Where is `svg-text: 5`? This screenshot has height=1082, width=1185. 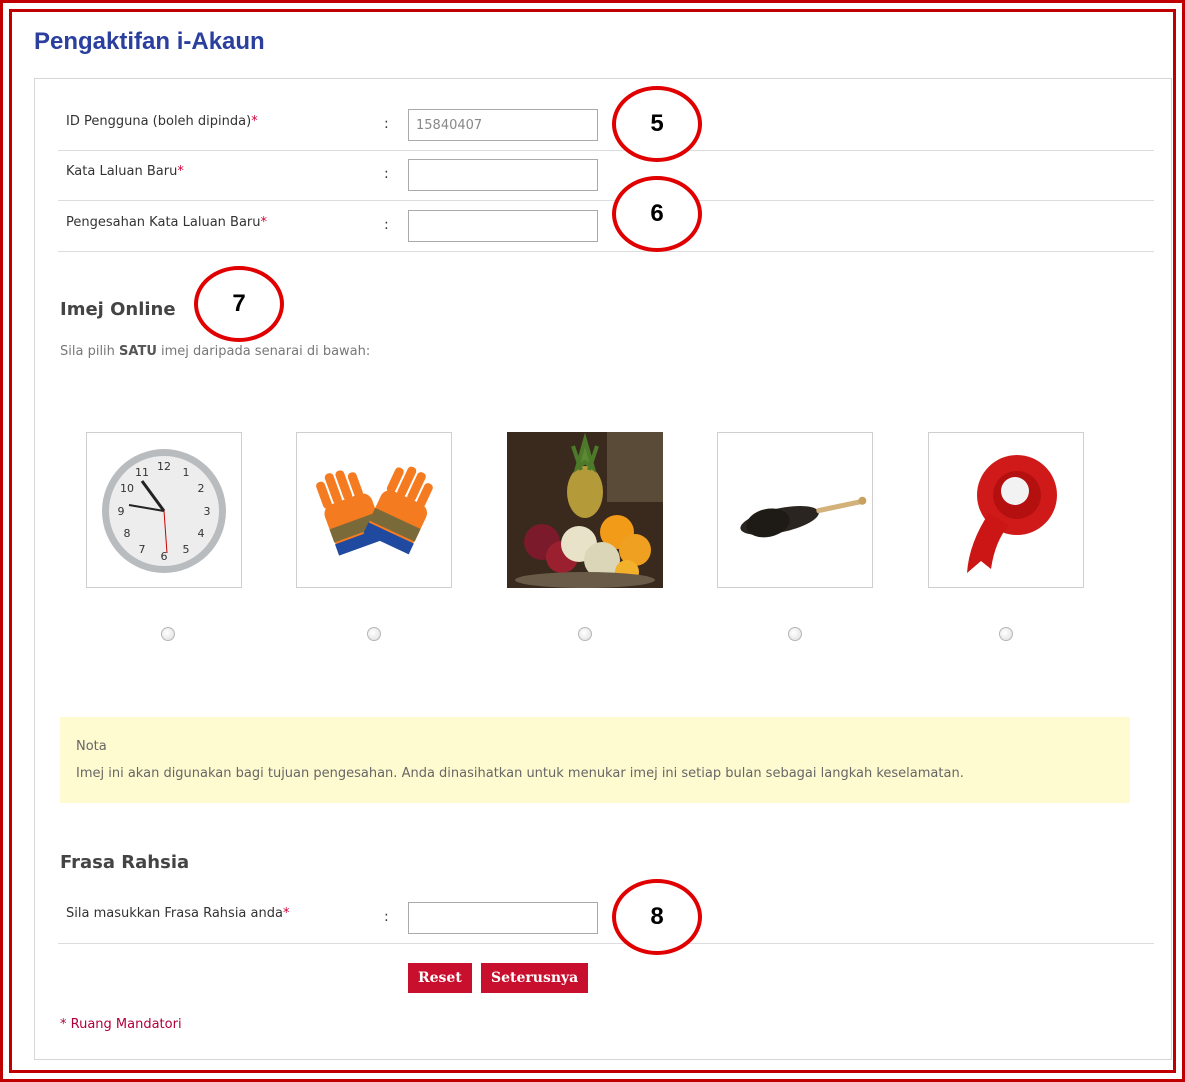
svg-text: 5 is located at coordinates (186, 549).